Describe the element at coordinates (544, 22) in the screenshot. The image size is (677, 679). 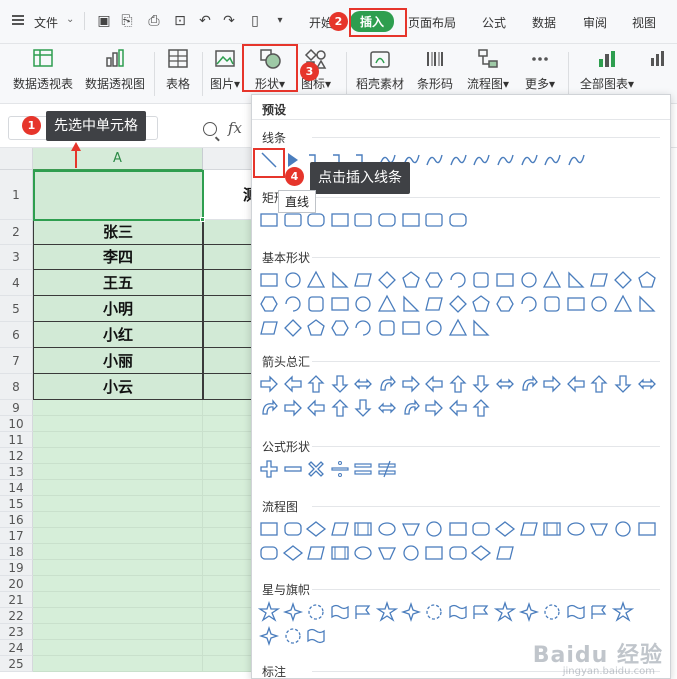
I see `tab-data: 数据` at that location.